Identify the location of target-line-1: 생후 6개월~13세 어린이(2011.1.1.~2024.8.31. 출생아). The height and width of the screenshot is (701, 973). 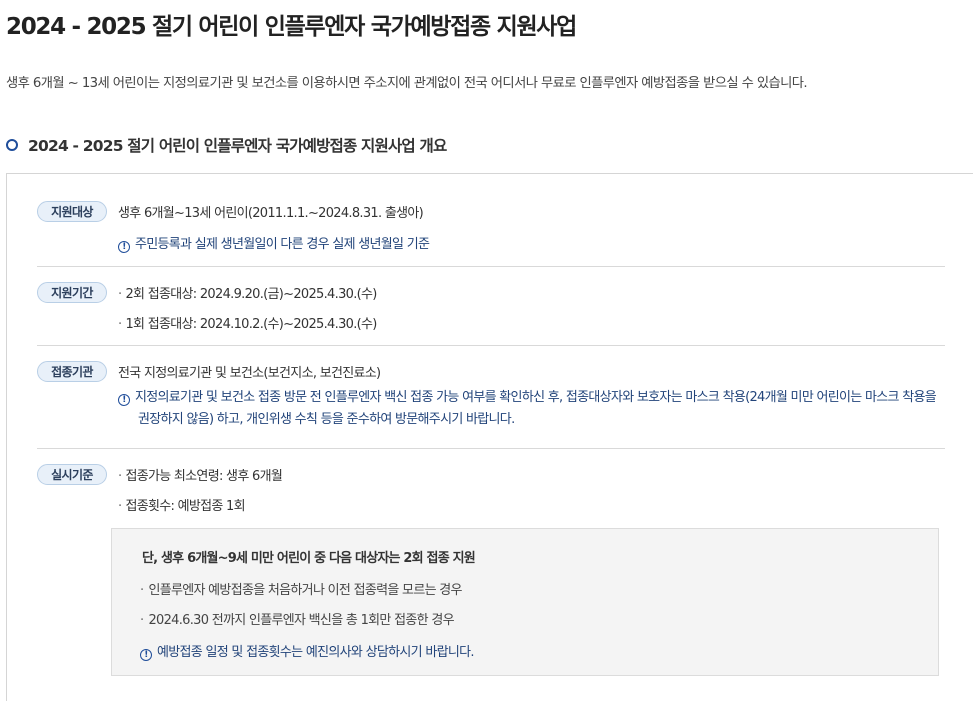
(271, 213).